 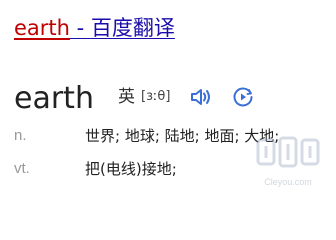 I want to click on play-circle-icon, so click(x=243, y=97).